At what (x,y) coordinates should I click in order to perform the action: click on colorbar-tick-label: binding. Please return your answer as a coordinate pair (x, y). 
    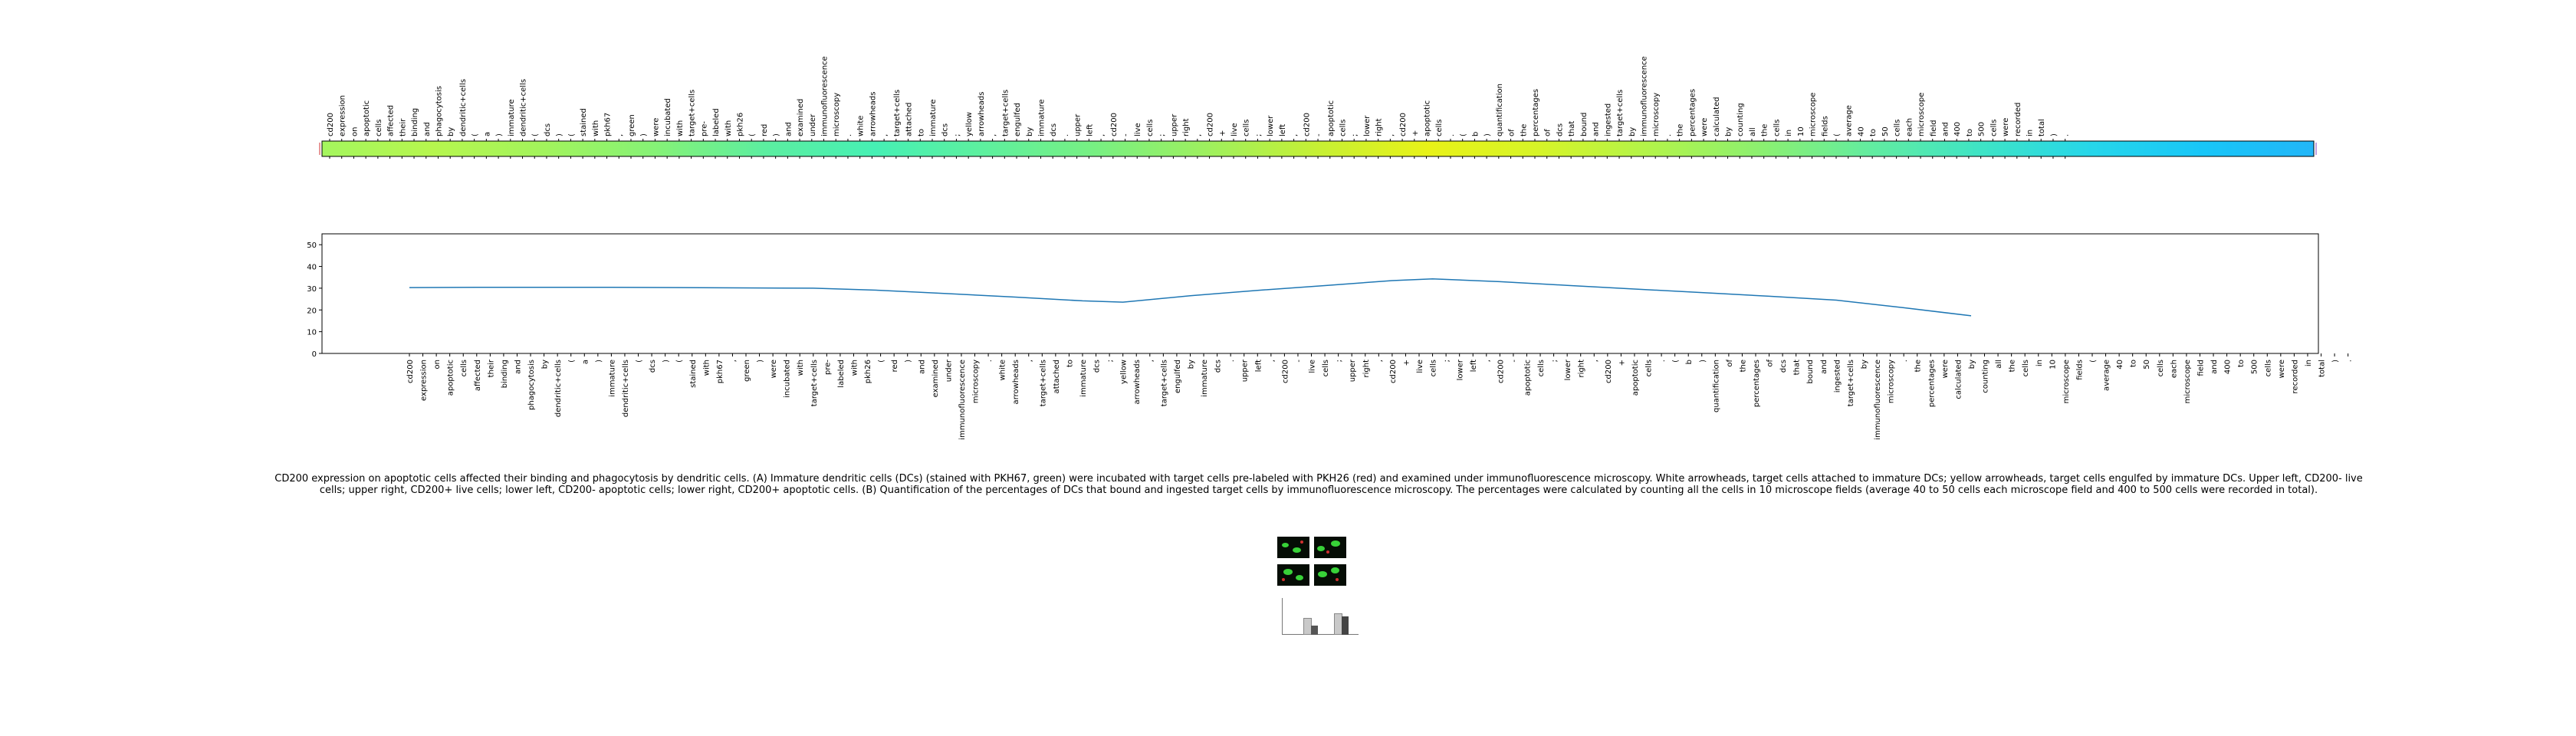
    Looking at the image, I should click on (415, 122).